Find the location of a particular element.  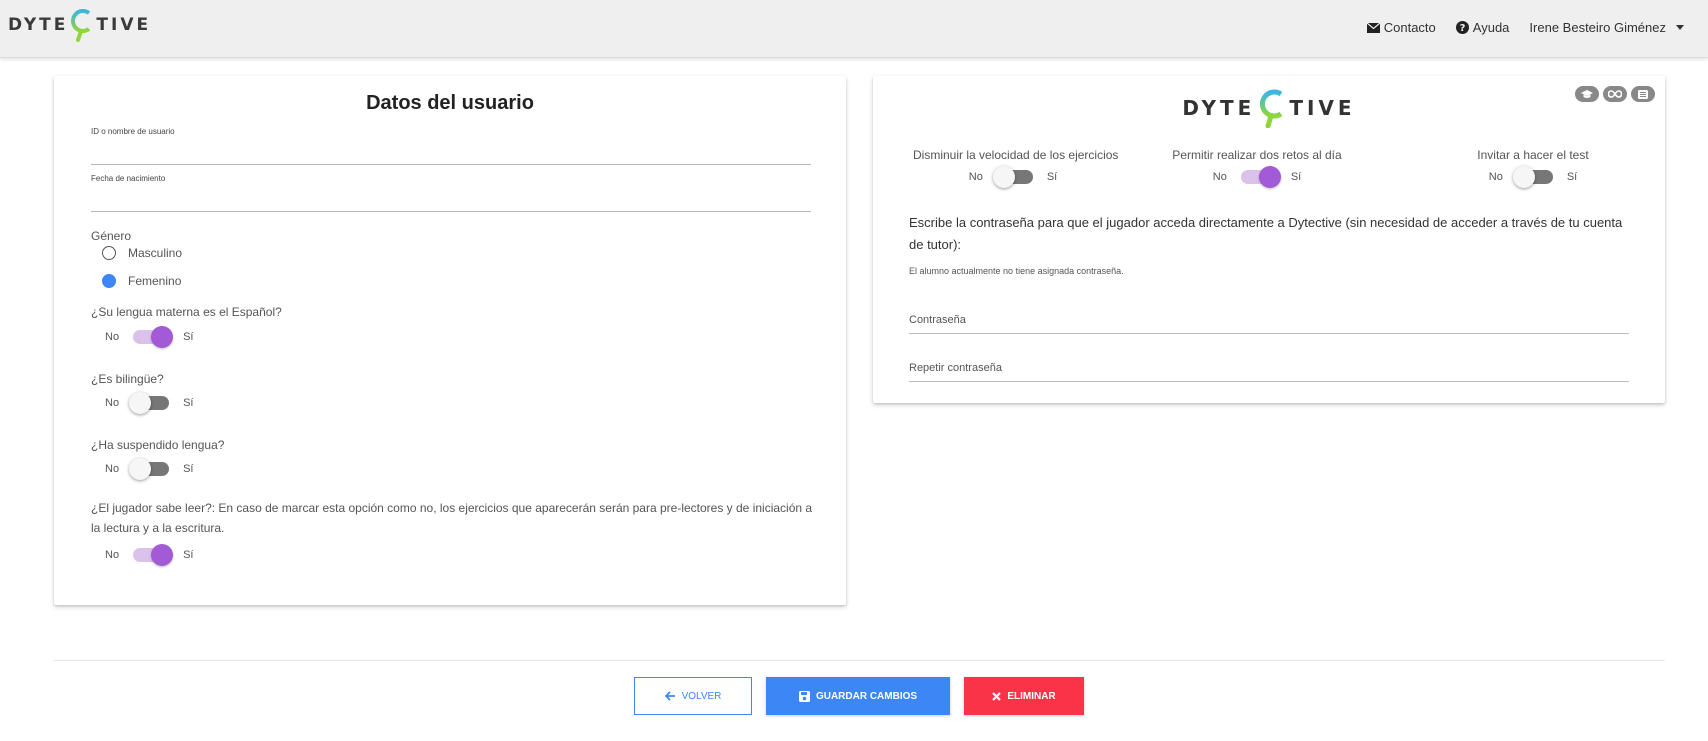

graduation-cap-button is located at coordinates (1587, 94).